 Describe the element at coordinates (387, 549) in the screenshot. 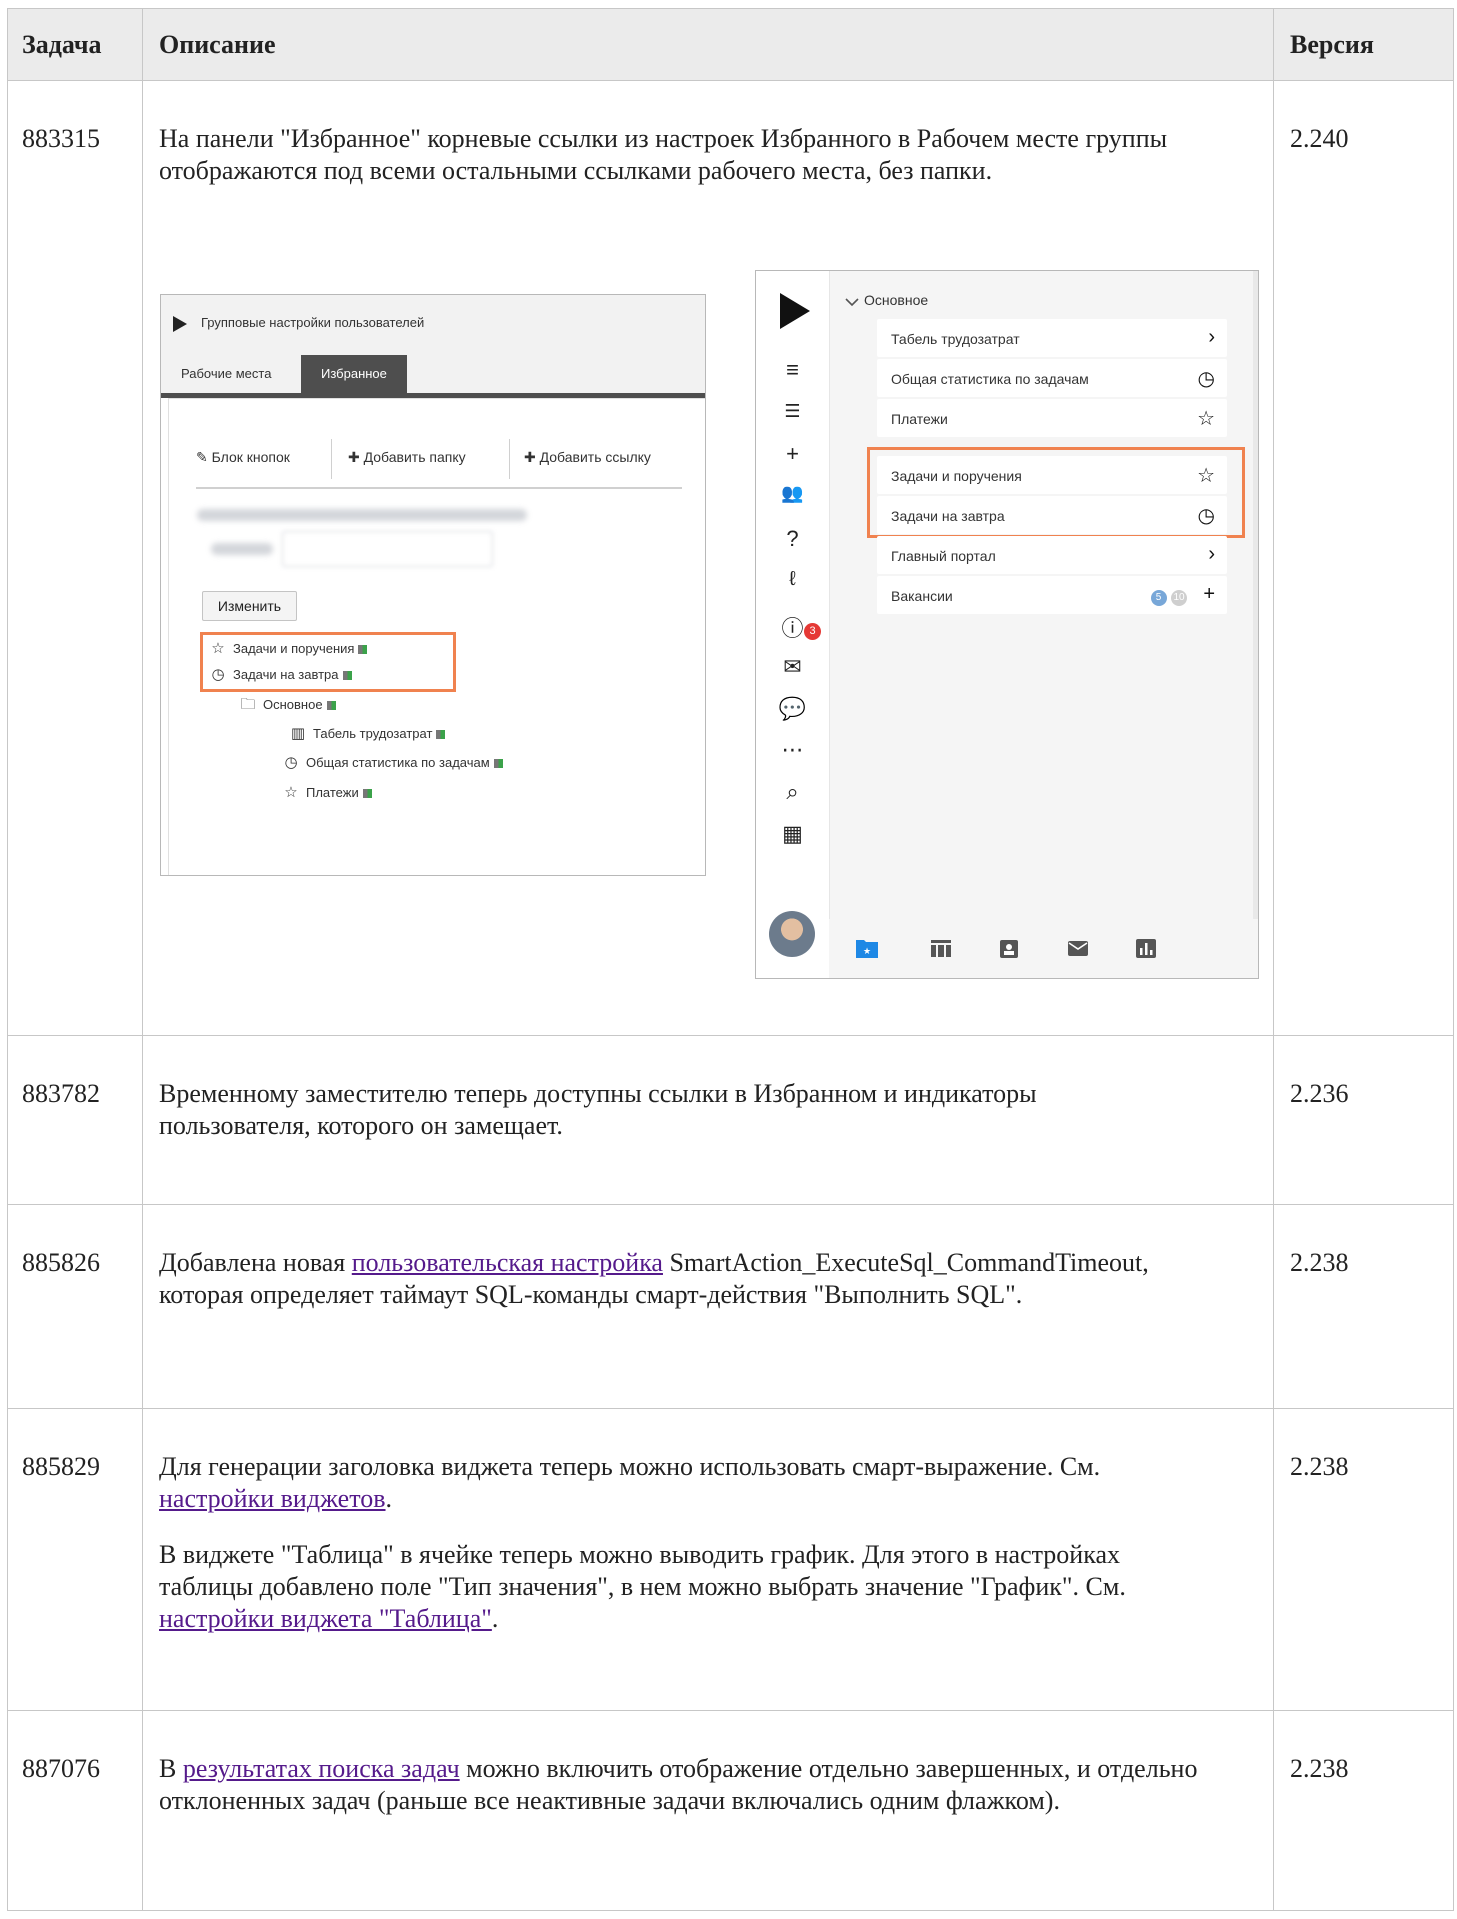

I see `blurred-select` at that location.